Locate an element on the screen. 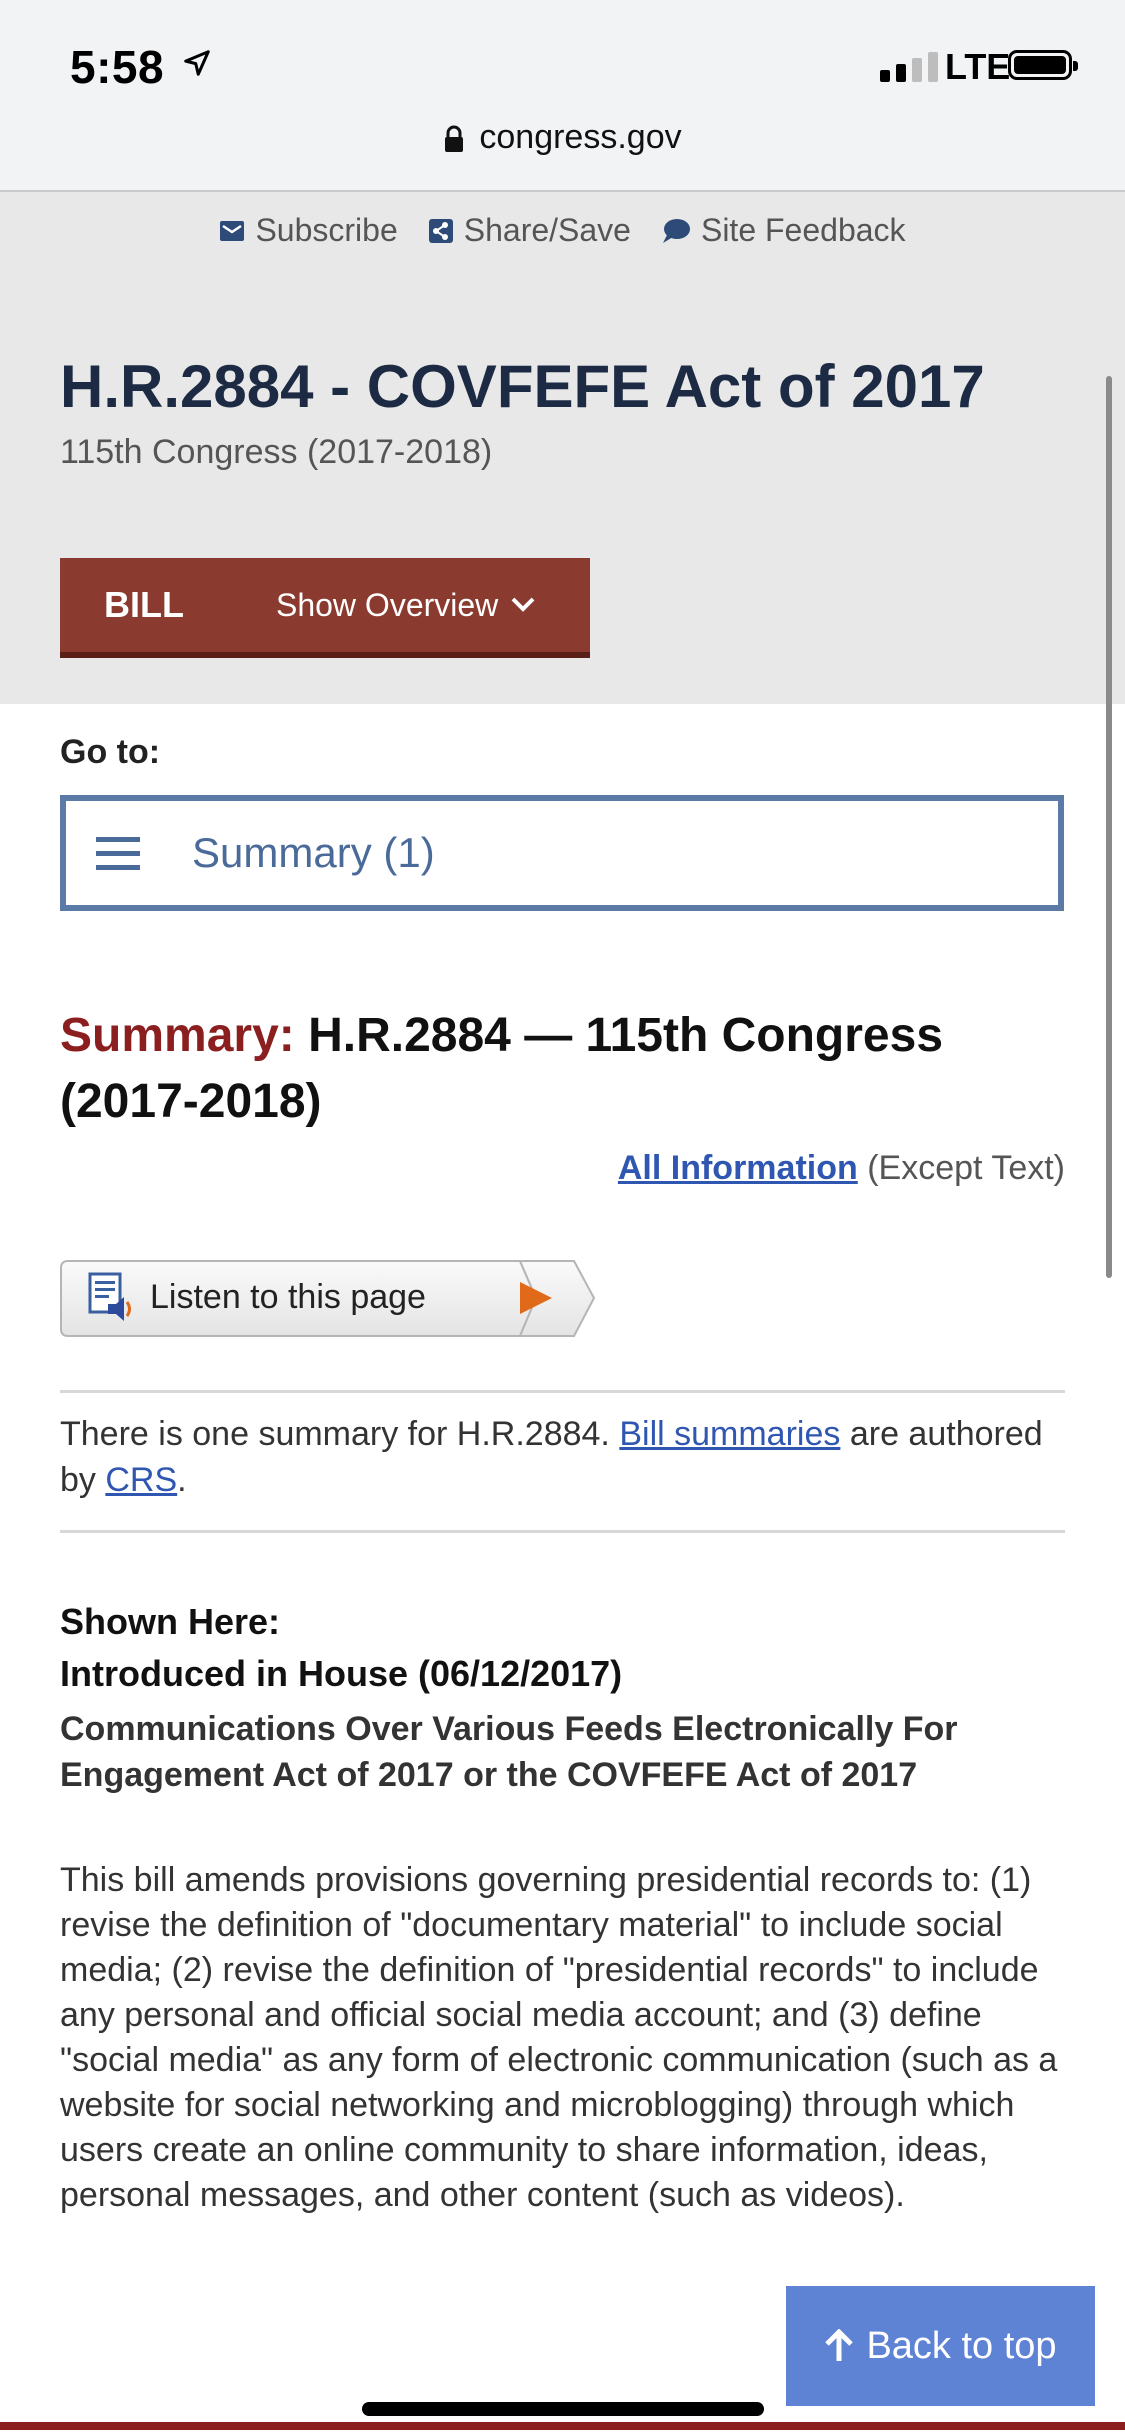 The image size is (1125, 2436). network-label: LTE is located at coordinates (978, 66).